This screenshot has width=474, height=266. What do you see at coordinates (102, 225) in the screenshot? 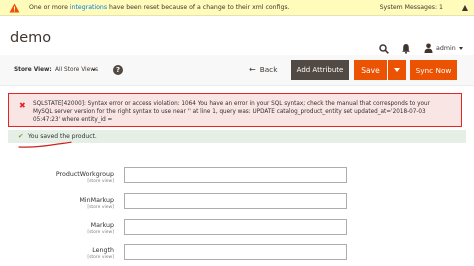
I see `field-label-markup: Markup` at bounding box center [102, 225].